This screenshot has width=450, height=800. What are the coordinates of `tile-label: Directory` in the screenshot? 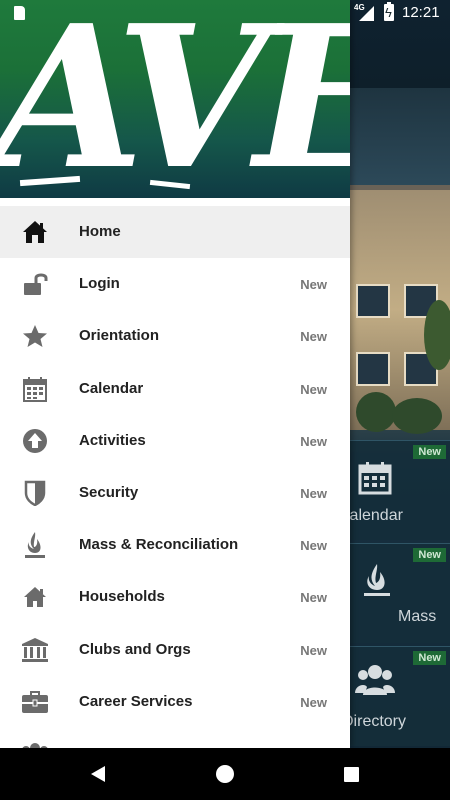 It's located at (374, 721).